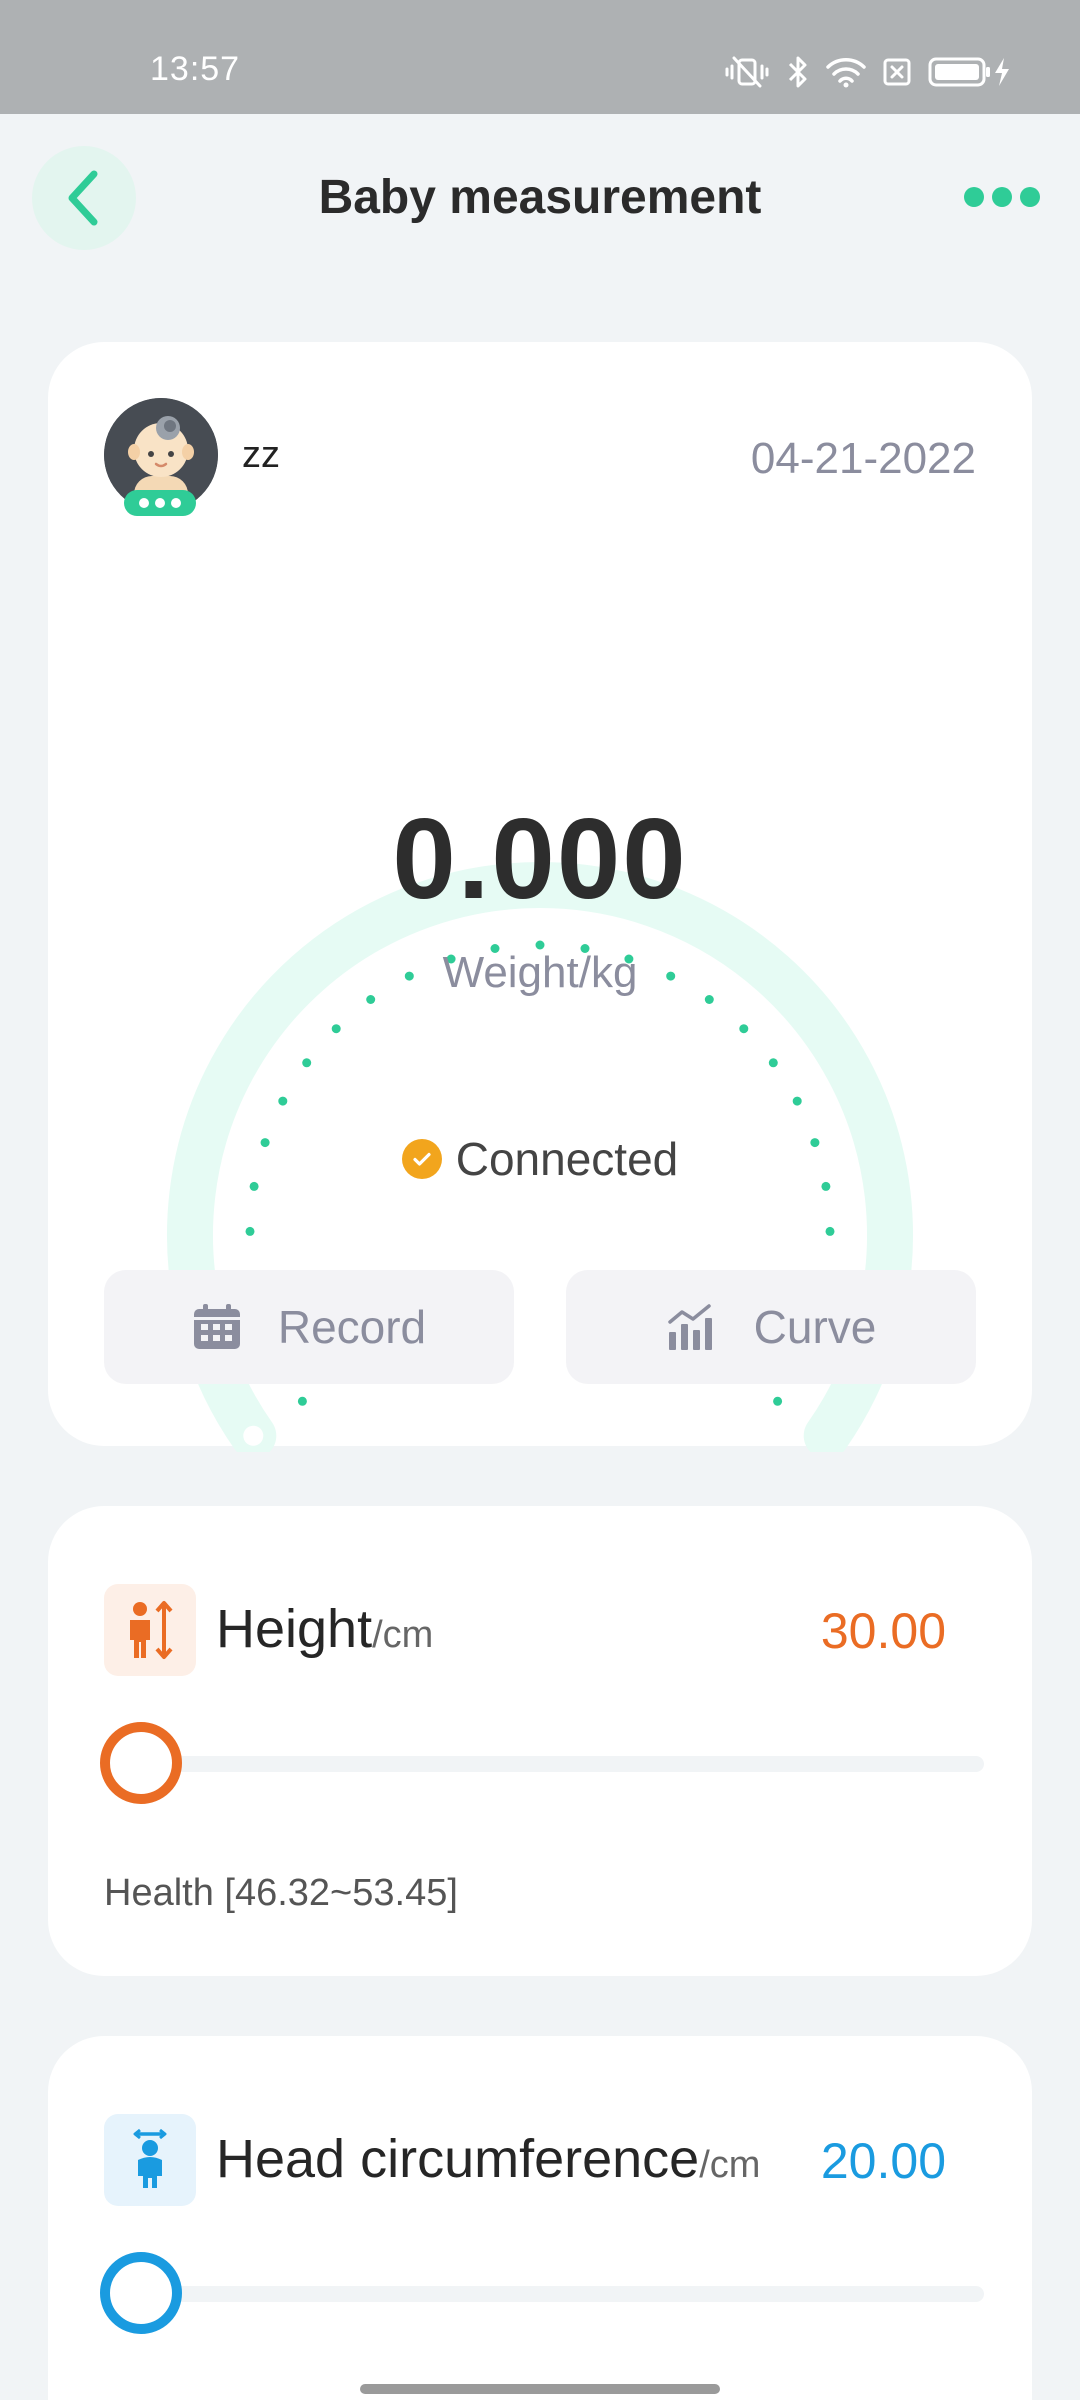 The width and height of the screenshot is (1080, 2400). I want to click on sim-none-icon, so click(897, 72).